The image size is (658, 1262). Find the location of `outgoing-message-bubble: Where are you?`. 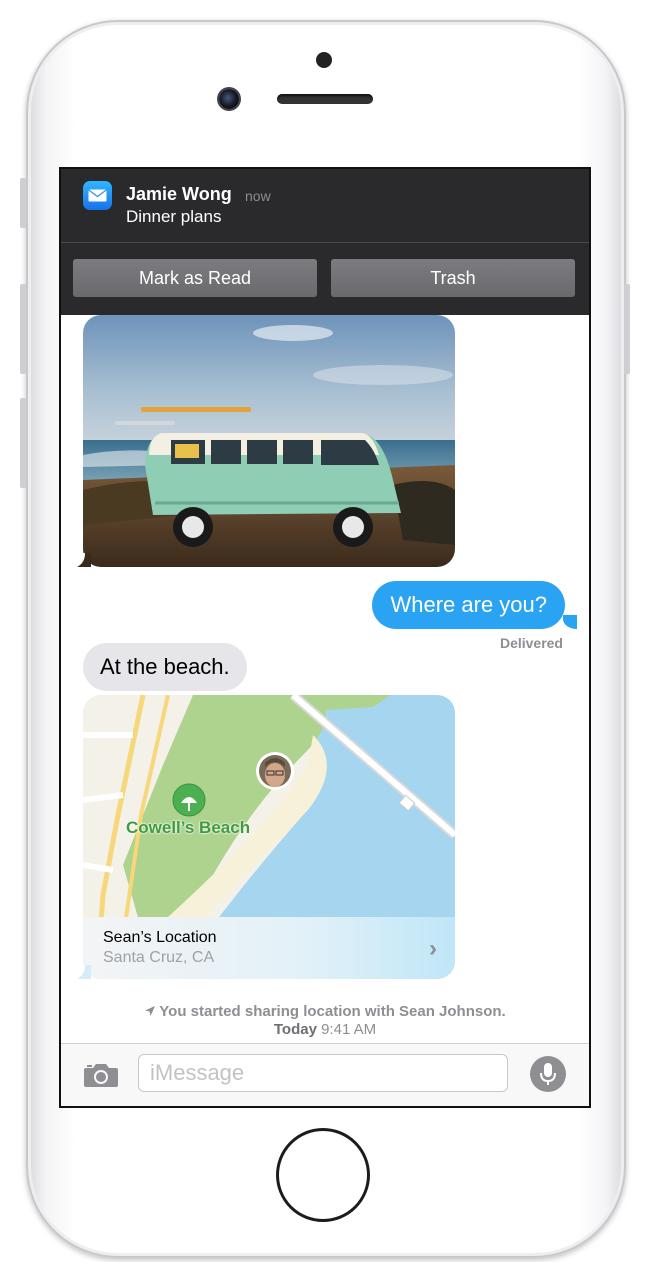

outgoing-message-bubble: Where are you? is located at coordinates (468, 605).